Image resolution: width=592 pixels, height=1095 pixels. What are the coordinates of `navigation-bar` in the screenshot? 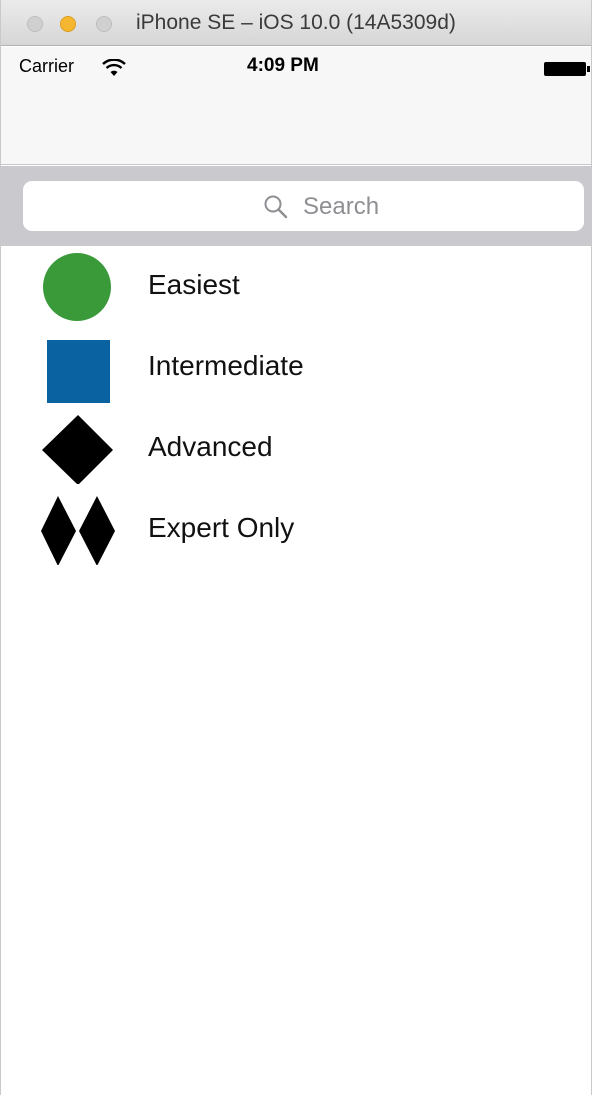 It's located at (296, 126).